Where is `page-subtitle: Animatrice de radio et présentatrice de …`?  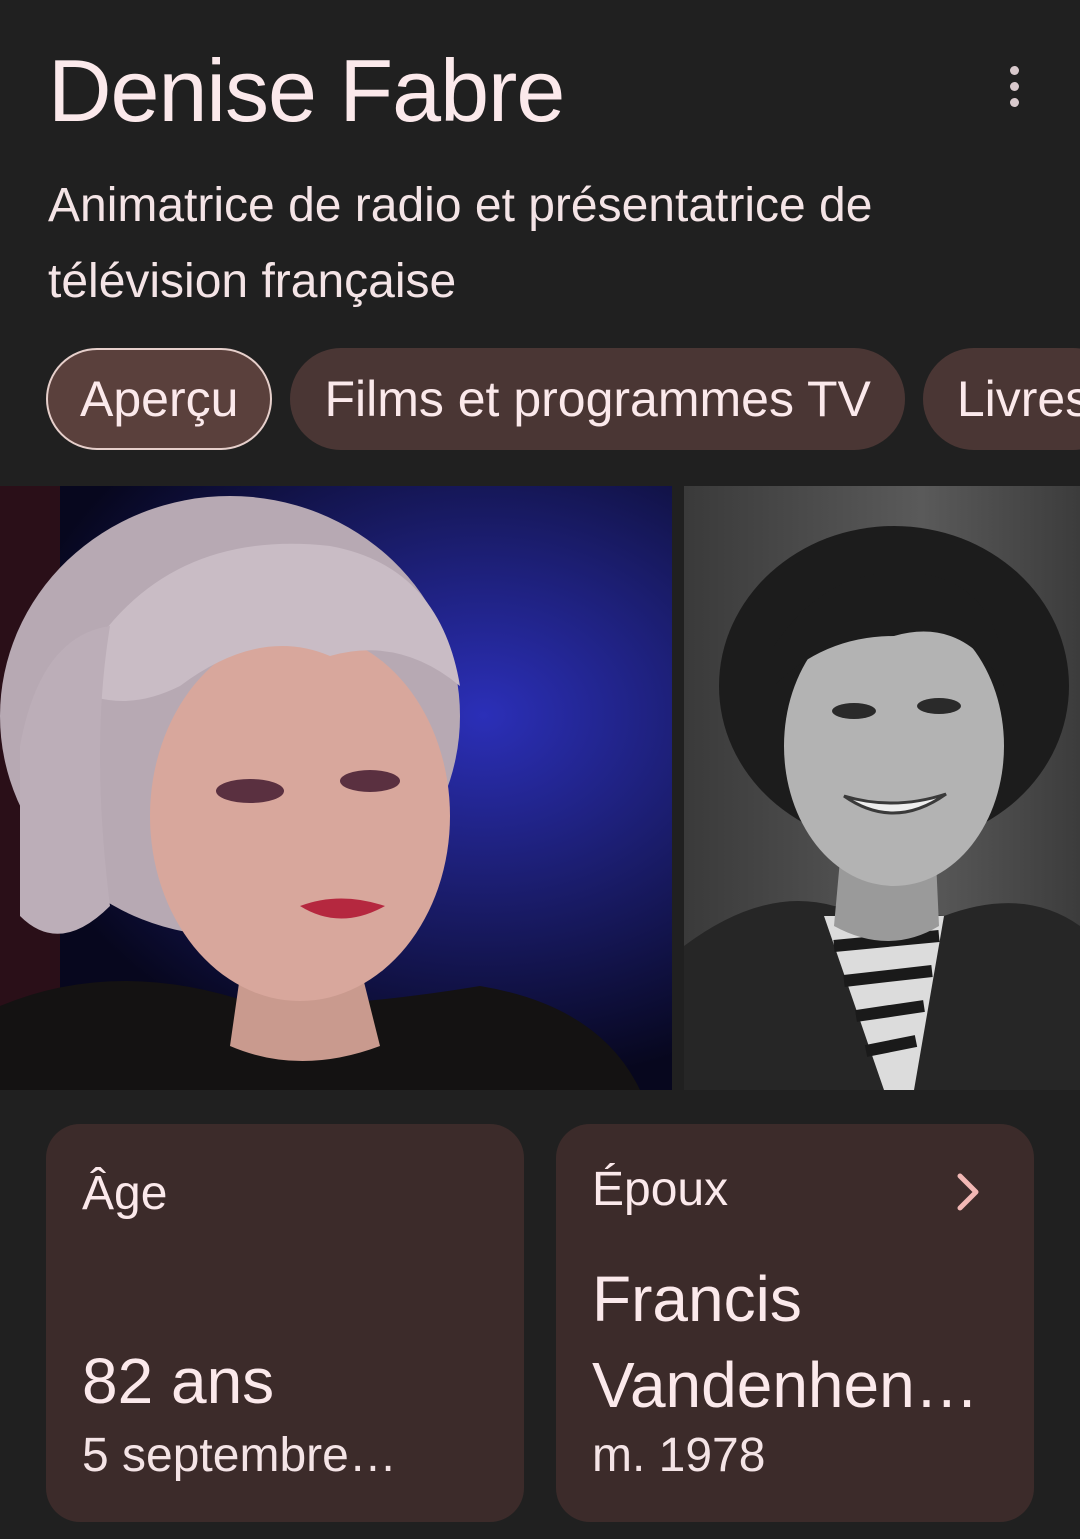
page-subtitle: Animatrice de radio et présentatrice de … is located at coordinates (460, 243).